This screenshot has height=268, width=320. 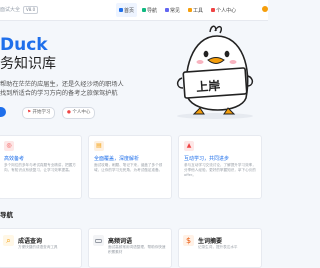 I want to click on nav-item-label: 工具, so click(x=198, y=10).